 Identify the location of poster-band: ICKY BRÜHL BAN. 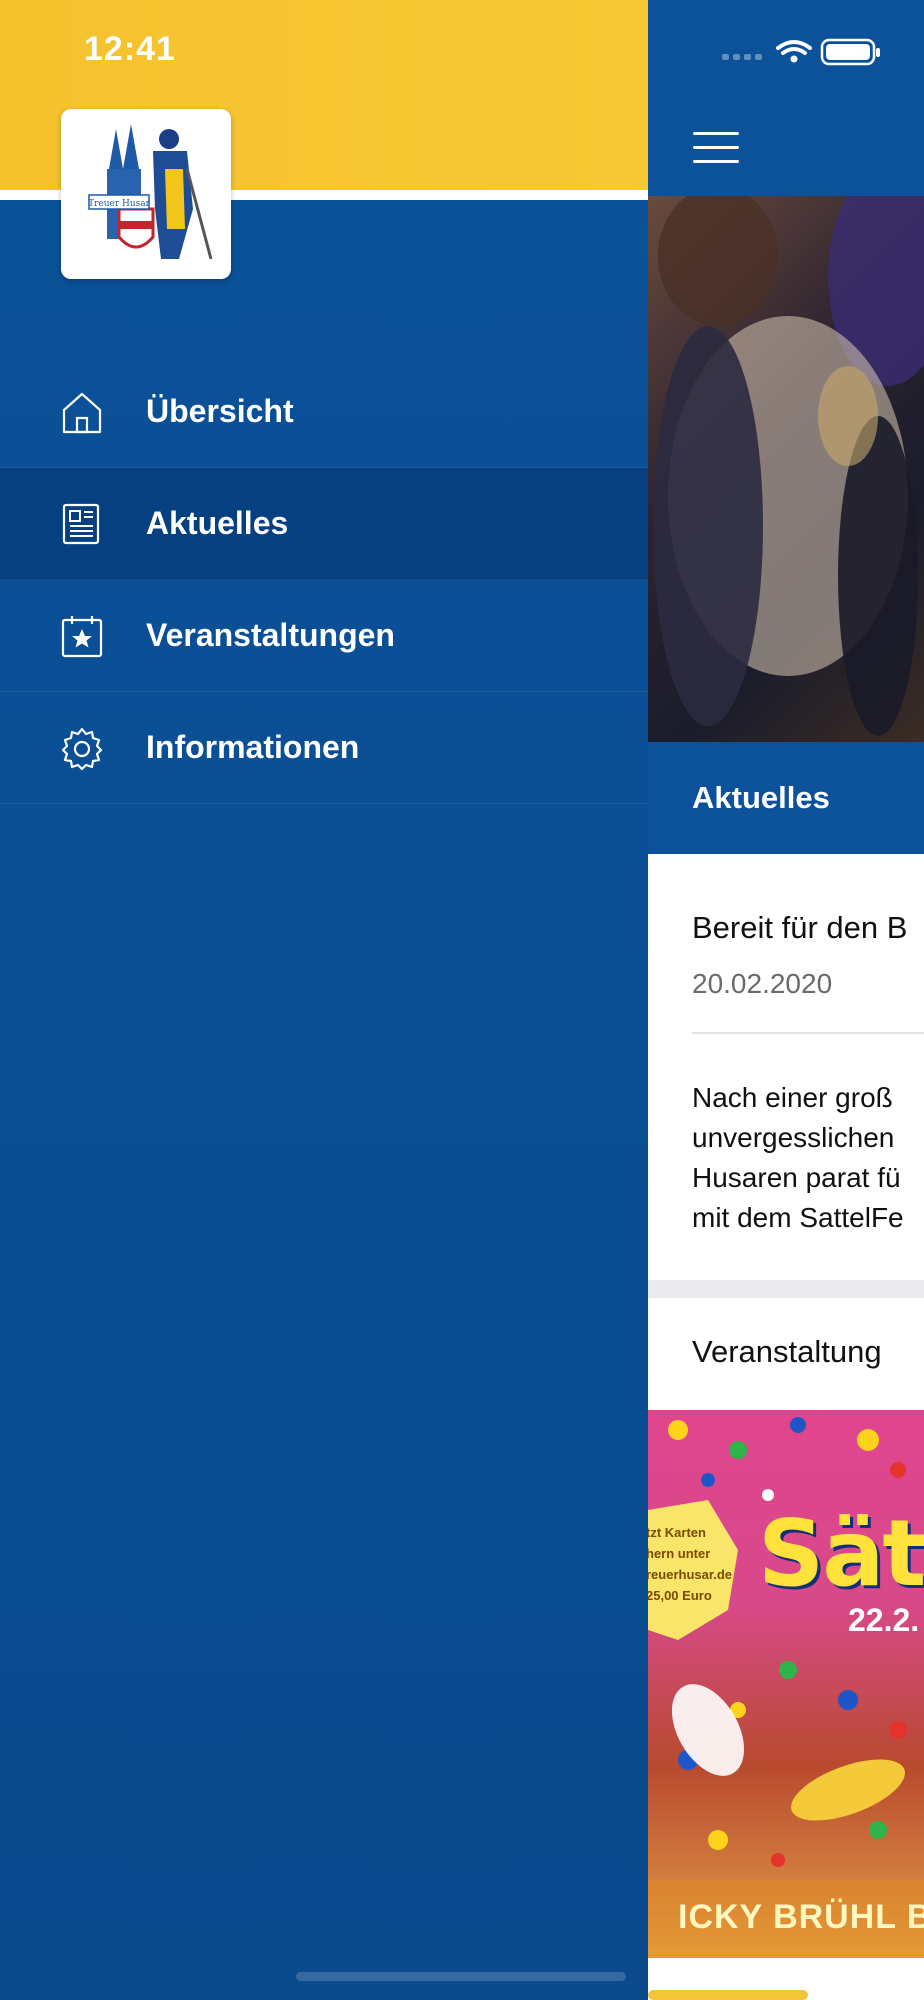
(786, 1919).